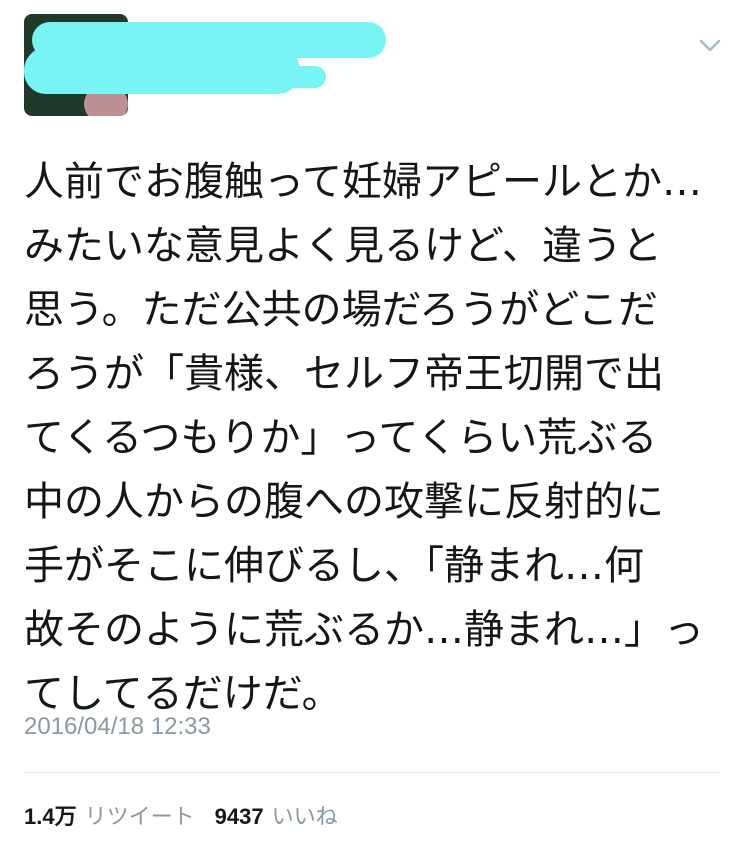 This screenshot has width=744, height=856. Describe the element at coordinates (304, 816) in the screenshot. I see `likes-label: いいね` at that location.